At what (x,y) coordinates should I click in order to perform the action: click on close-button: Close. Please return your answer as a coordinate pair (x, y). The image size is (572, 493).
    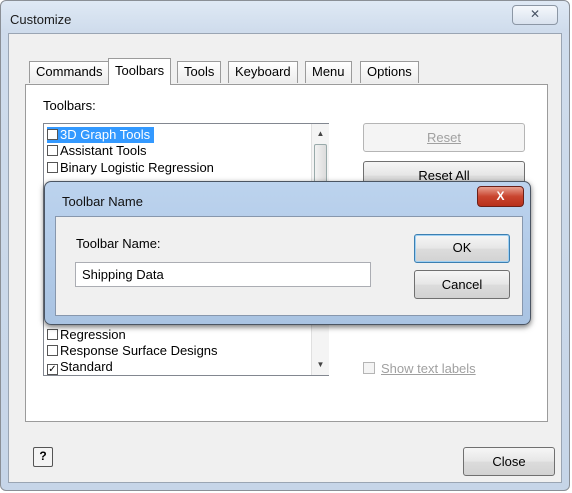
    Looking at the image, I should click on (509, 461).